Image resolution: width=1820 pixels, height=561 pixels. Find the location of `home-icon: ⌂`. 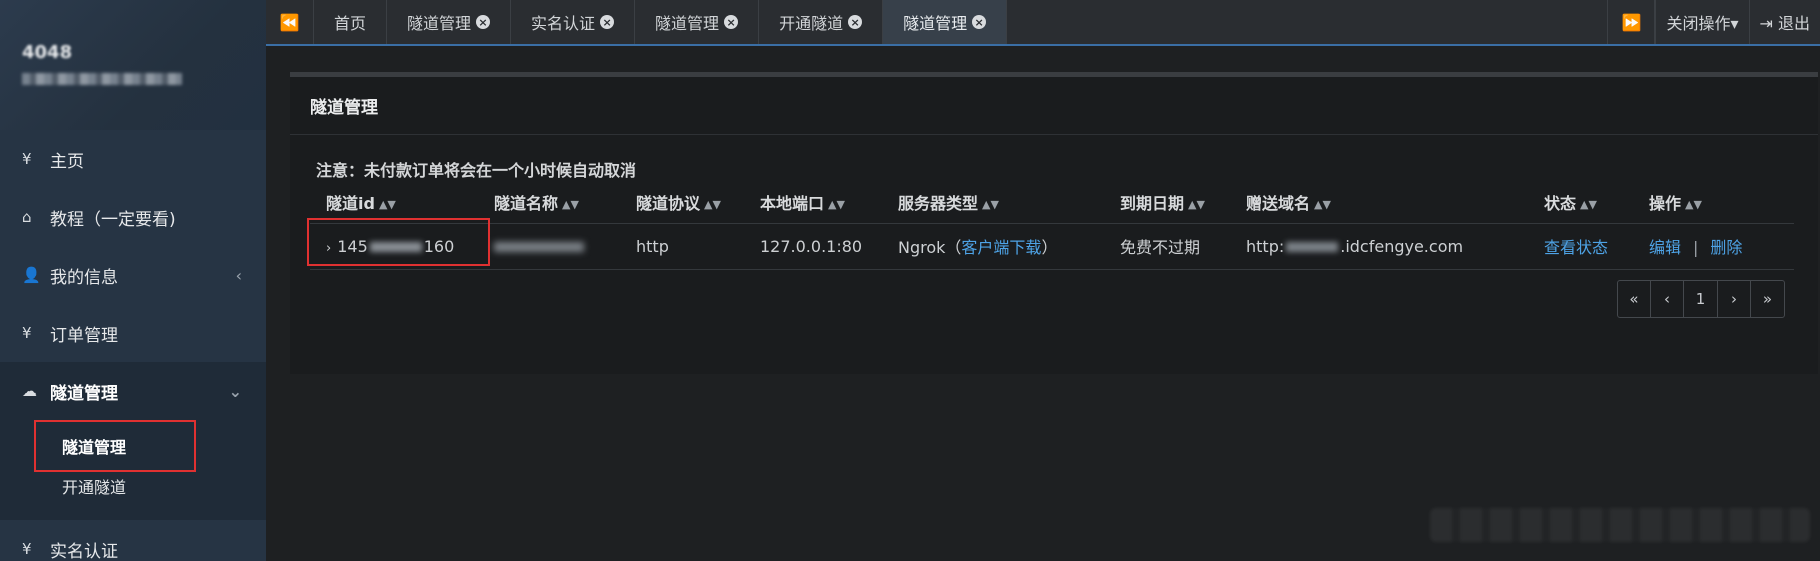

home-icon: ⌂ is located at coordinates (27, 217).